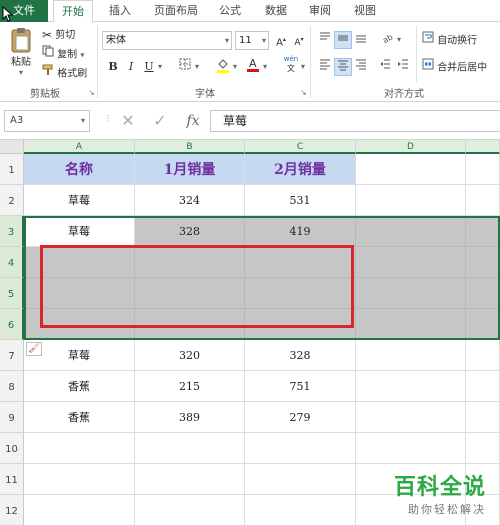  I want to click on tab-review: 审阅, so click(320, 11).